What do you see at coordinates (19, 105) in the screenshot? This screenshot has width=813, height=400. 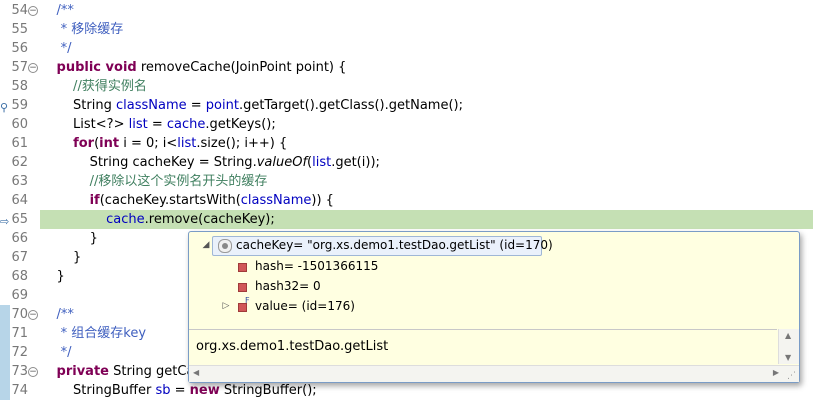 I see `line-gutter: ⚲ 59` at bounding box center [19, 105].